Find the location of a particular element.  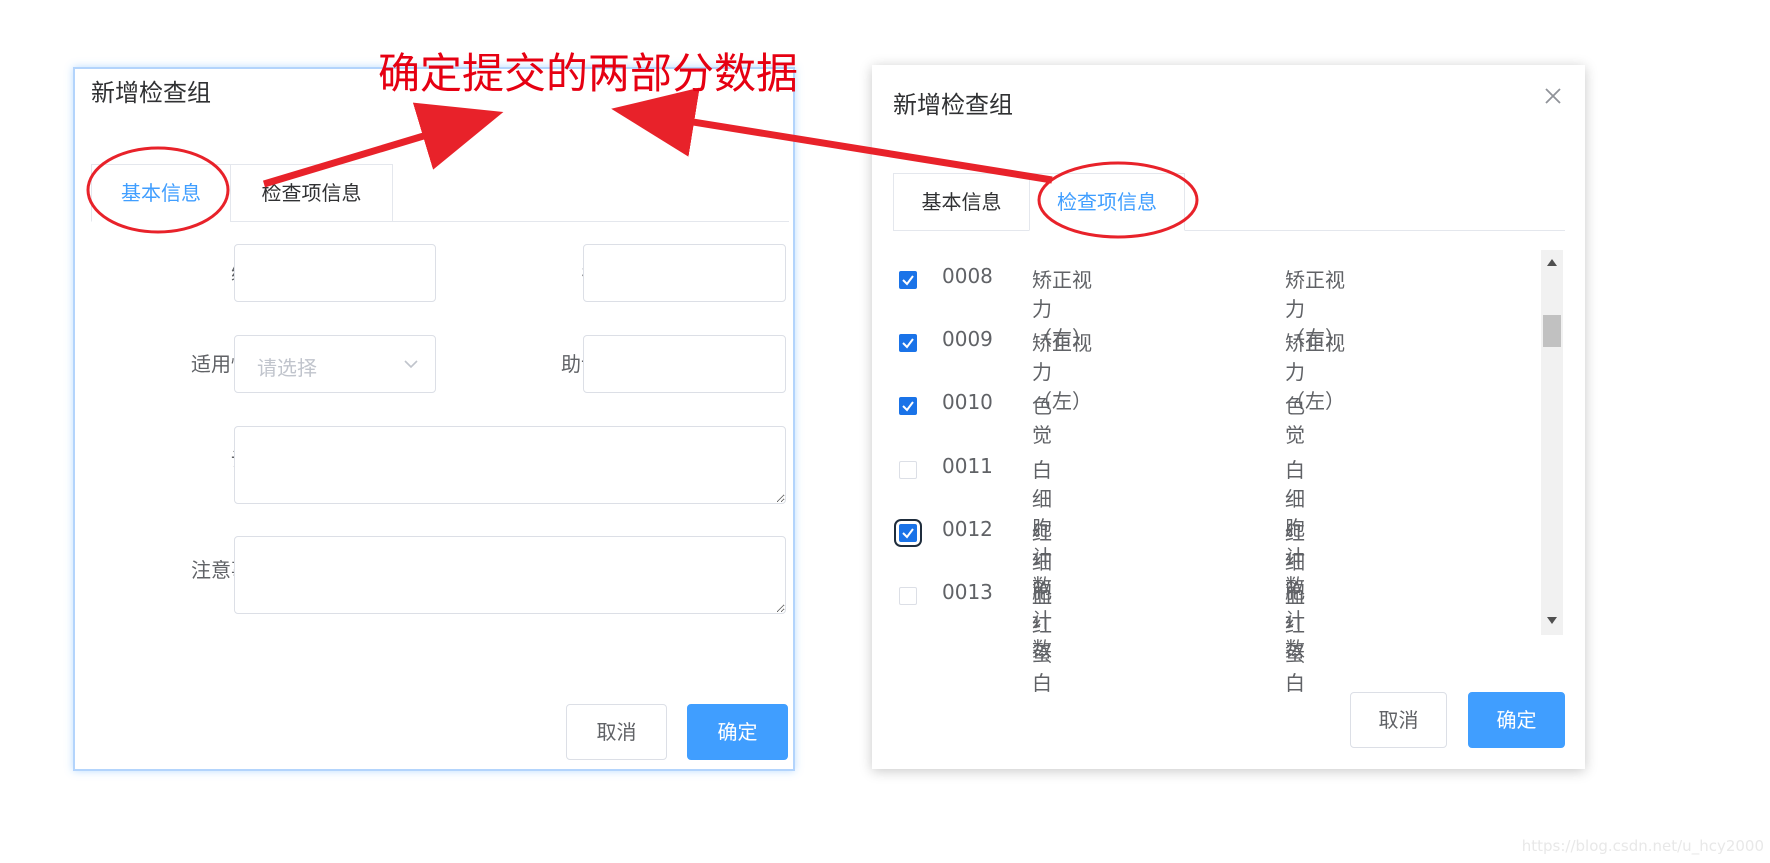

annotation-overlay is located at coordinates (642, 163).